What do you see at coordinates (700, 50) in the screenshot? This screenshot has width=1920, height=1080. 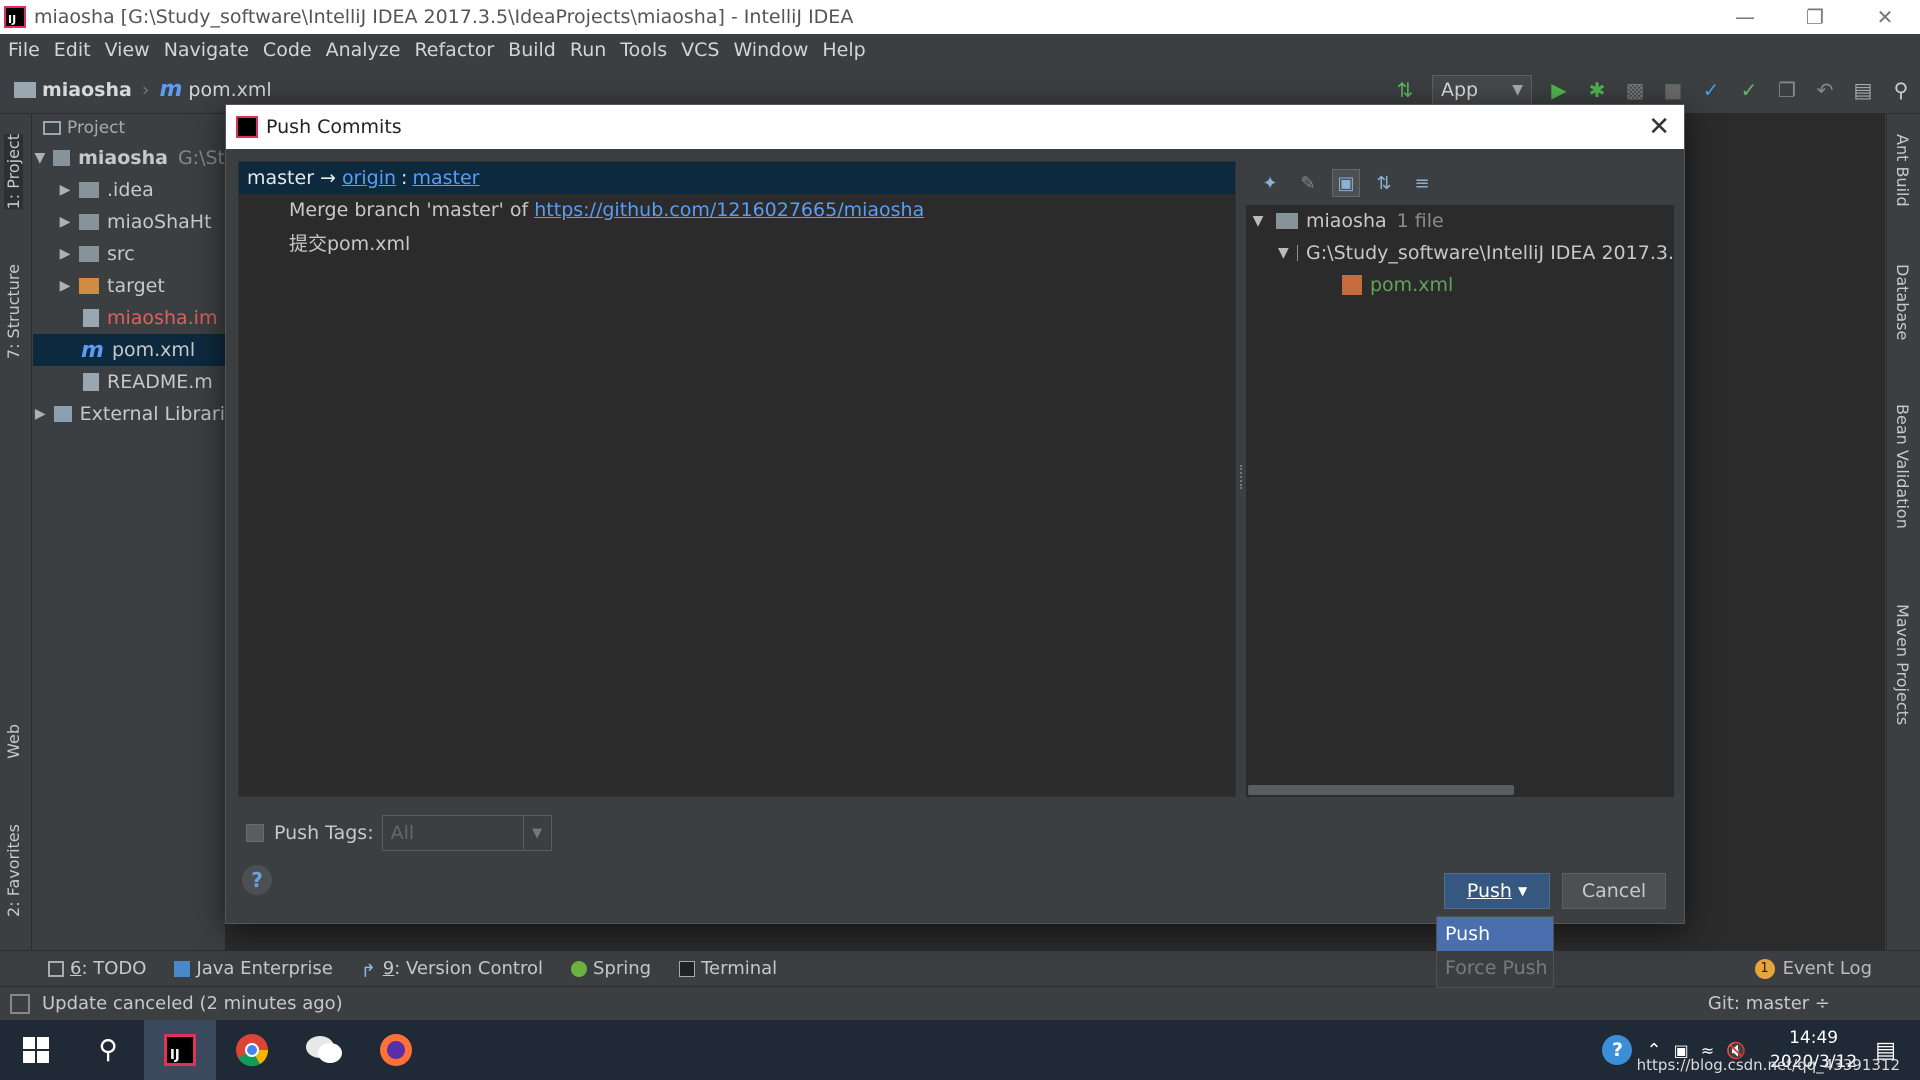 I see `menu-vcs: VCS` at bounding box center [700, 50].